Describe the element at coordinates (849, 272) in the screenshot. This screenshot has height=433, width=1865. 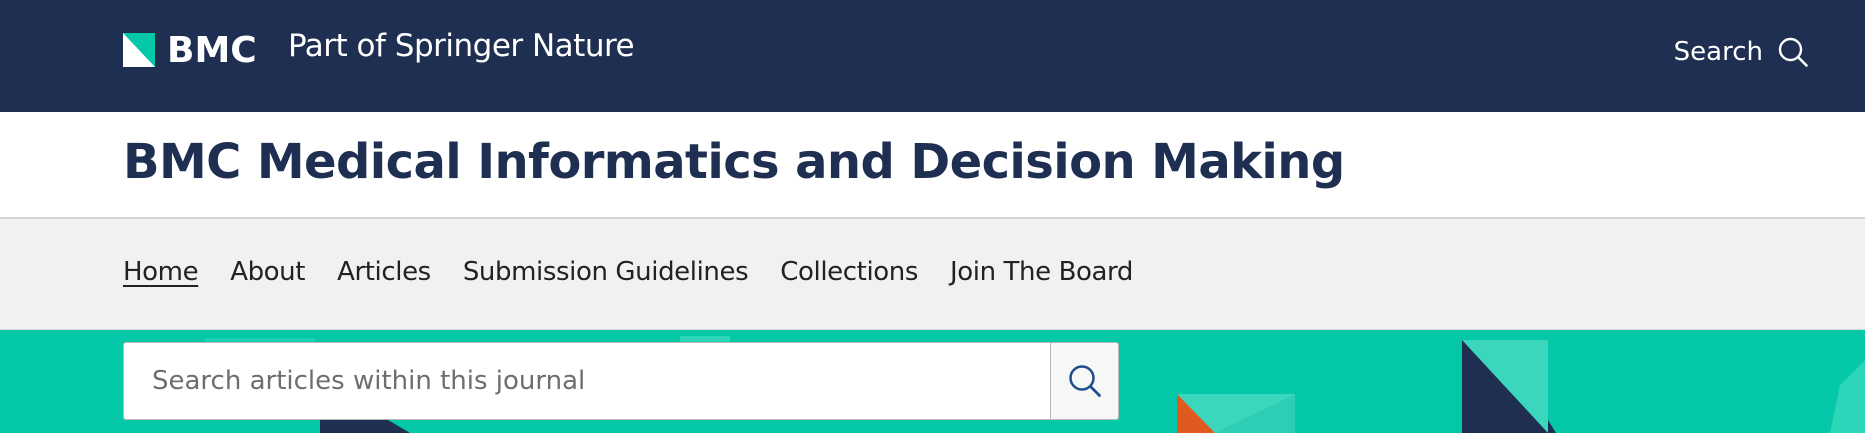
I see `nav-item-collections: Collections` at that location.